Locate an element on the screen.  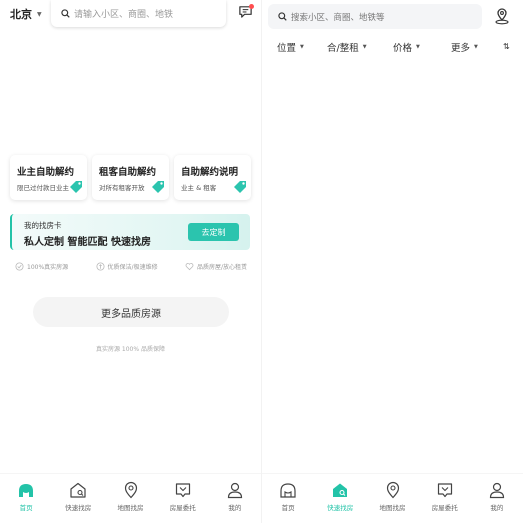
city-name: 北京 is located at coordinates (21, 14).